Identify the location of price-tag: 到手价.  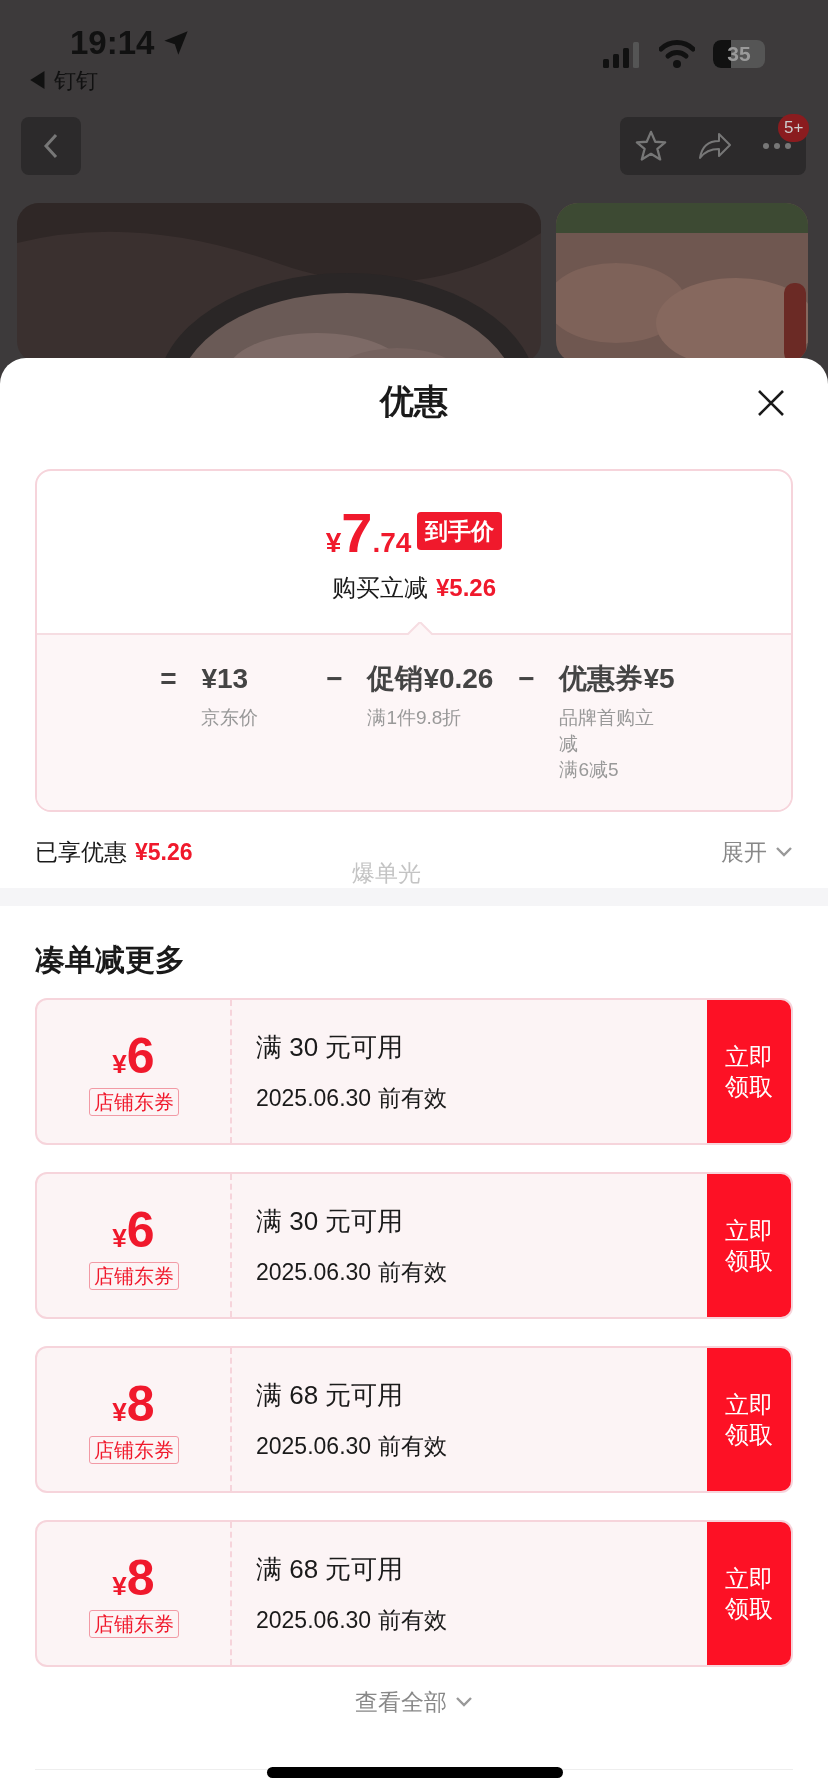
(460, 531).